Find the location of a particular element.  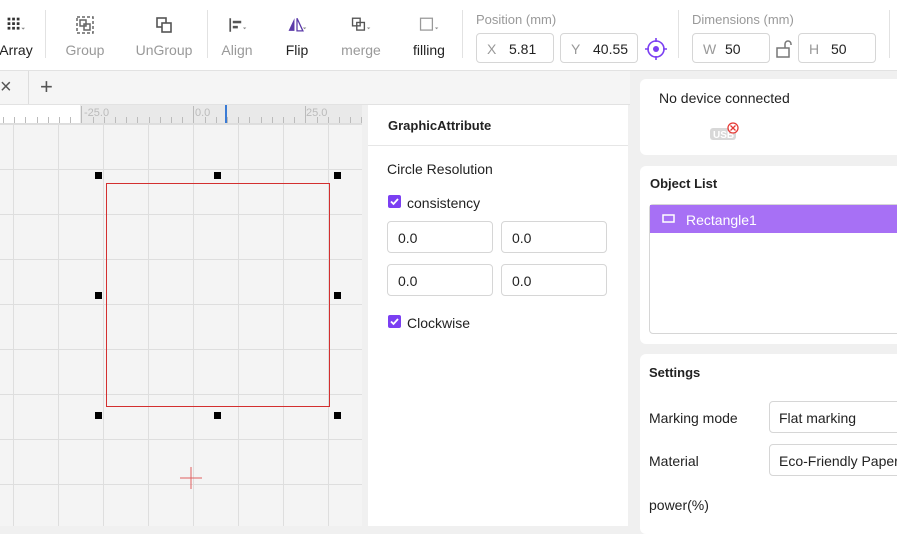

y-prefix: Y is located at coordinates (576, 49).